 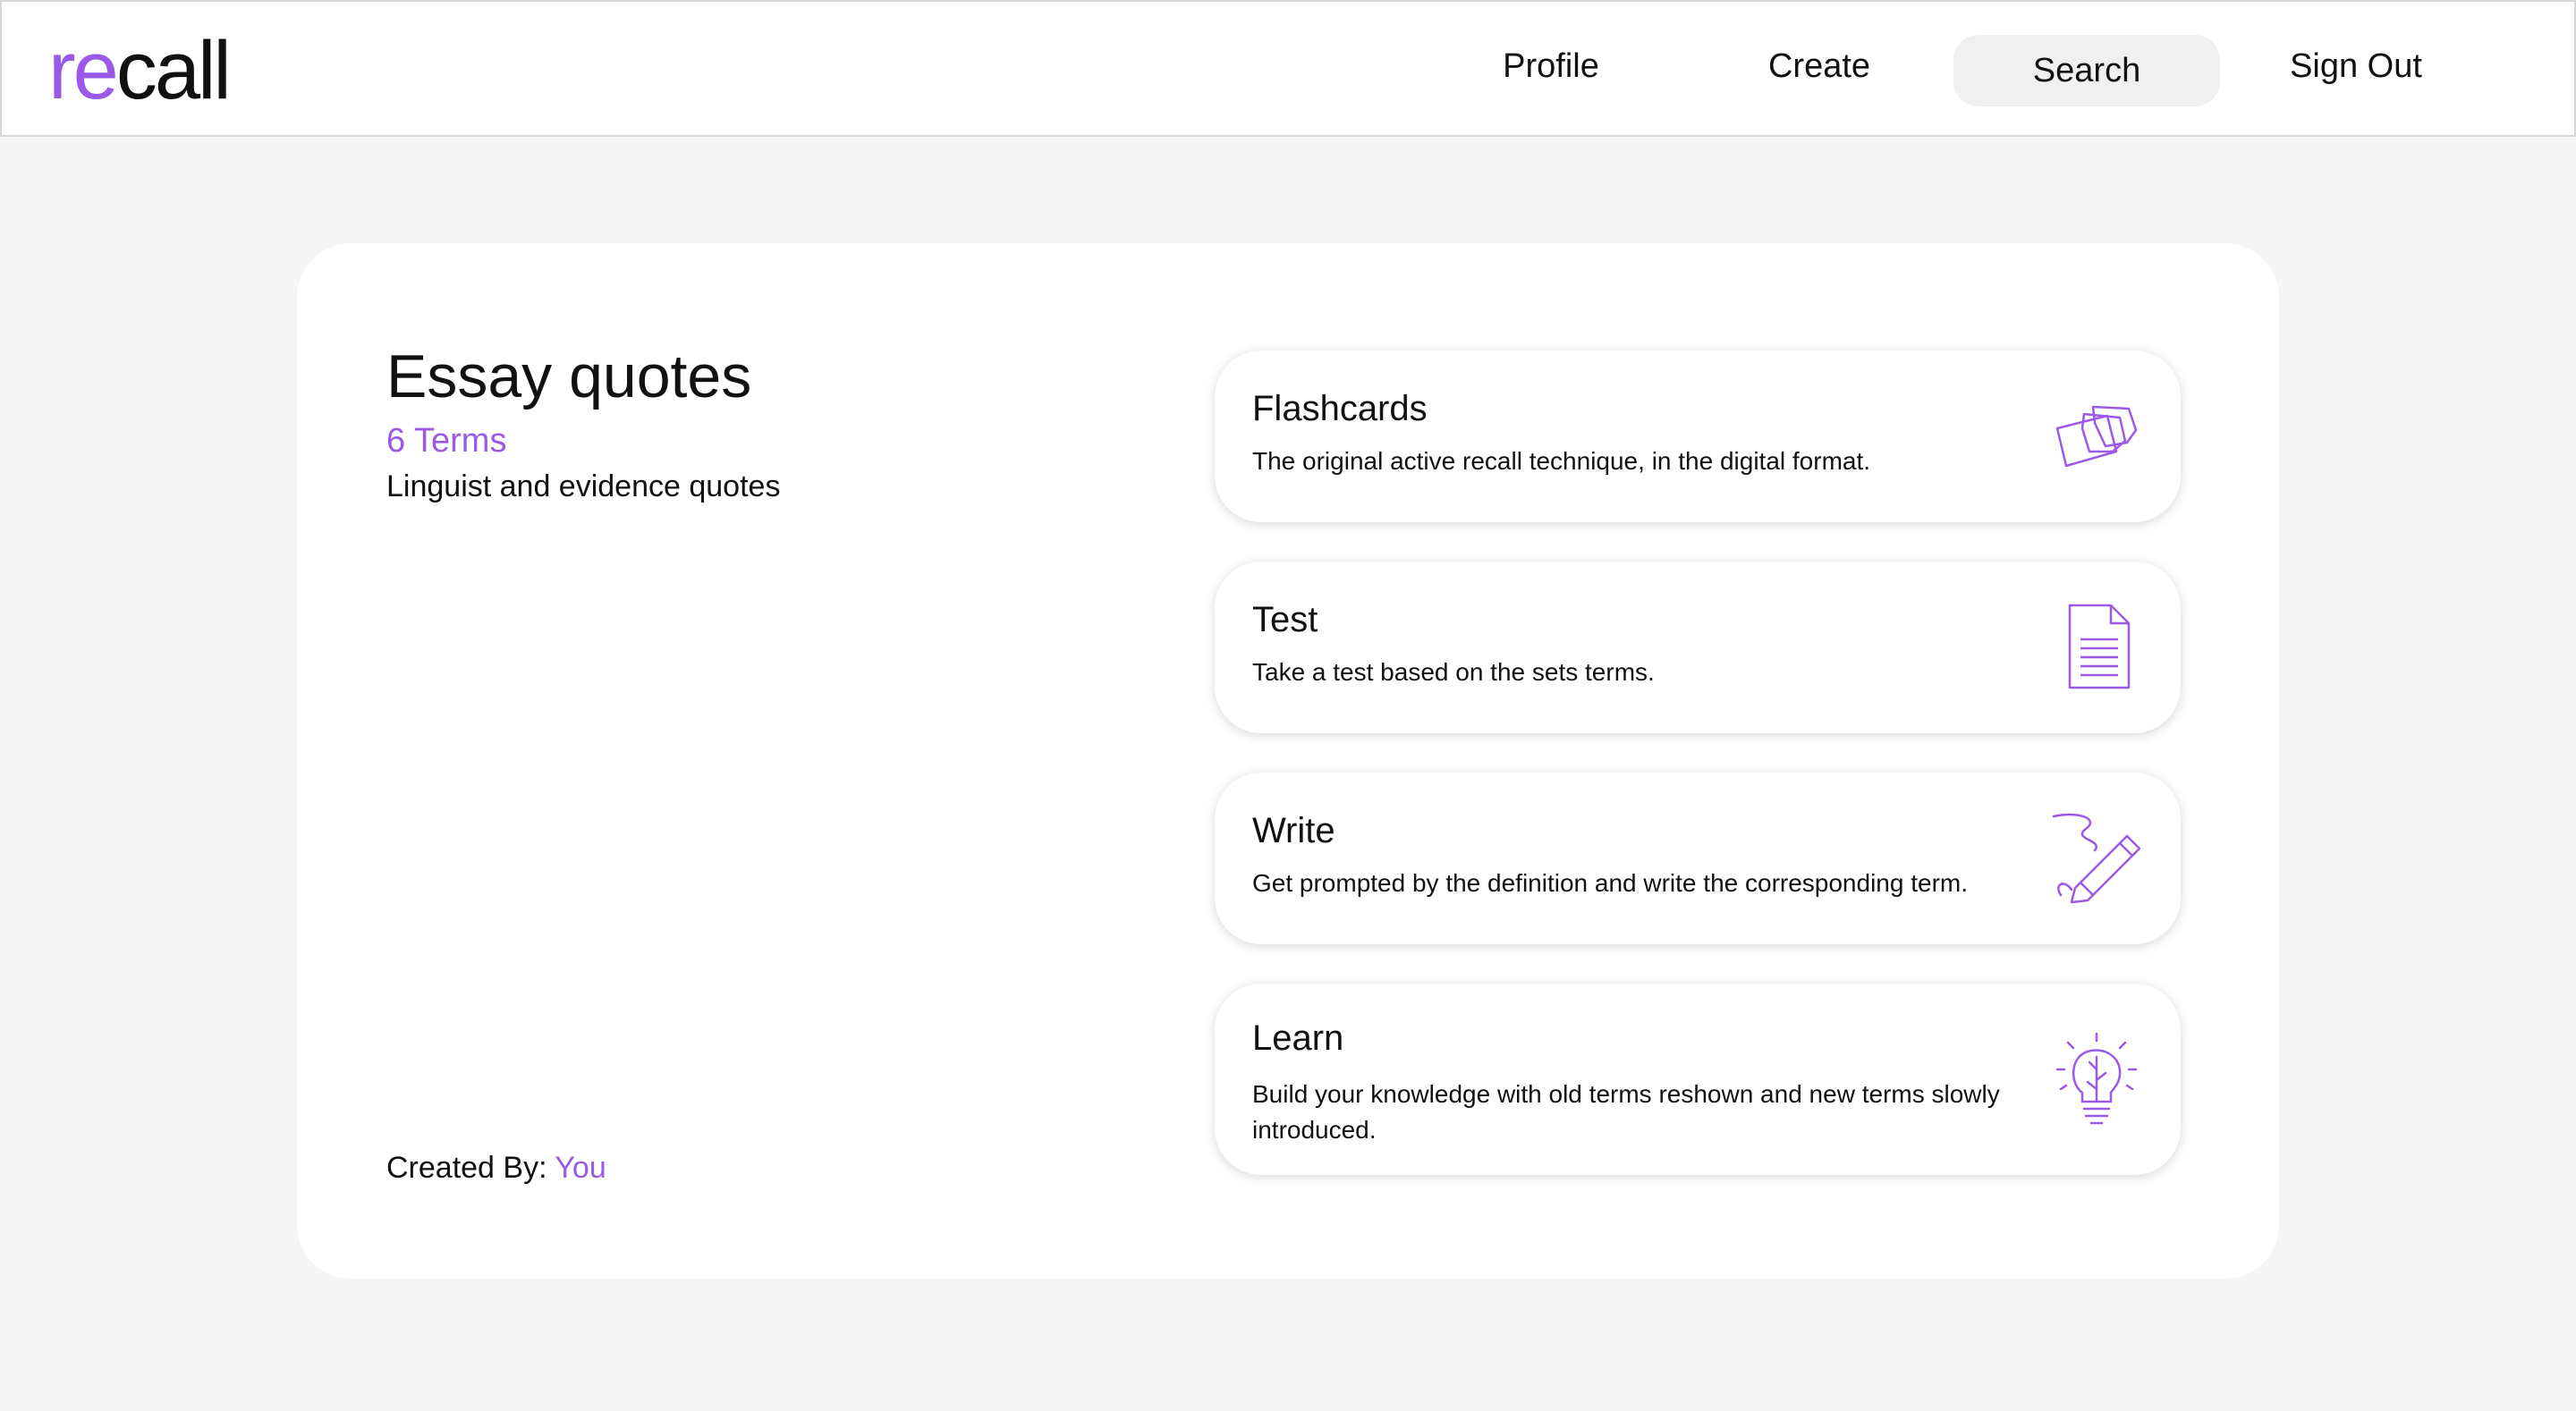 I want to click on top-navbar: recall Profile Create Search Sign Out, so click(x=1288, y=68).